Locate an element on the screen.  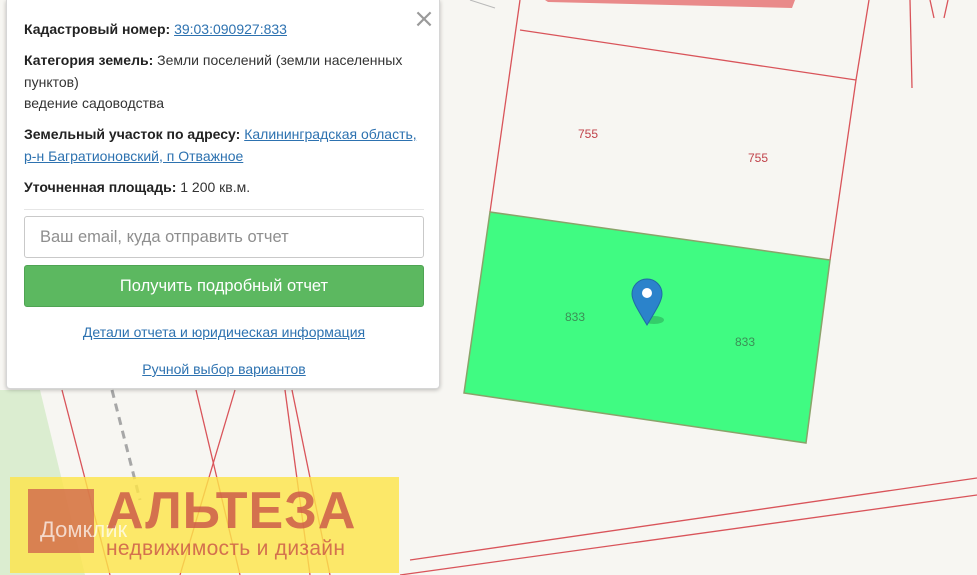
email-input is located at coordinates (224, 237).